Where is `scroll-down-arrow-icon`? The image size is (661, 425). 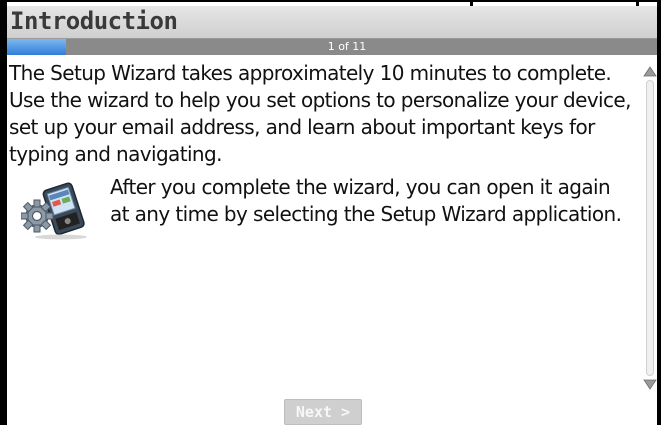 scroll-down-arrow-icon is located at coordinates (650, 383).